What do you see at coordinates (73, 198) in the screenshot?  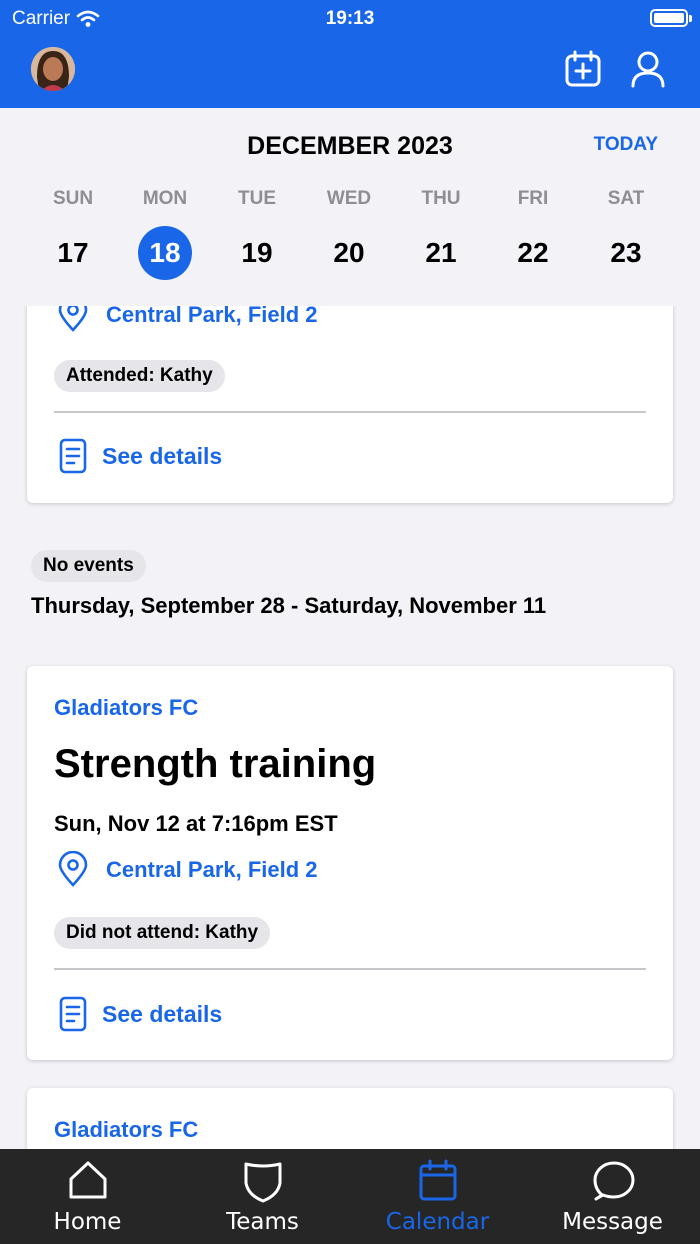 I see `weekday-label: SUN` at bounding box center [73, 198].